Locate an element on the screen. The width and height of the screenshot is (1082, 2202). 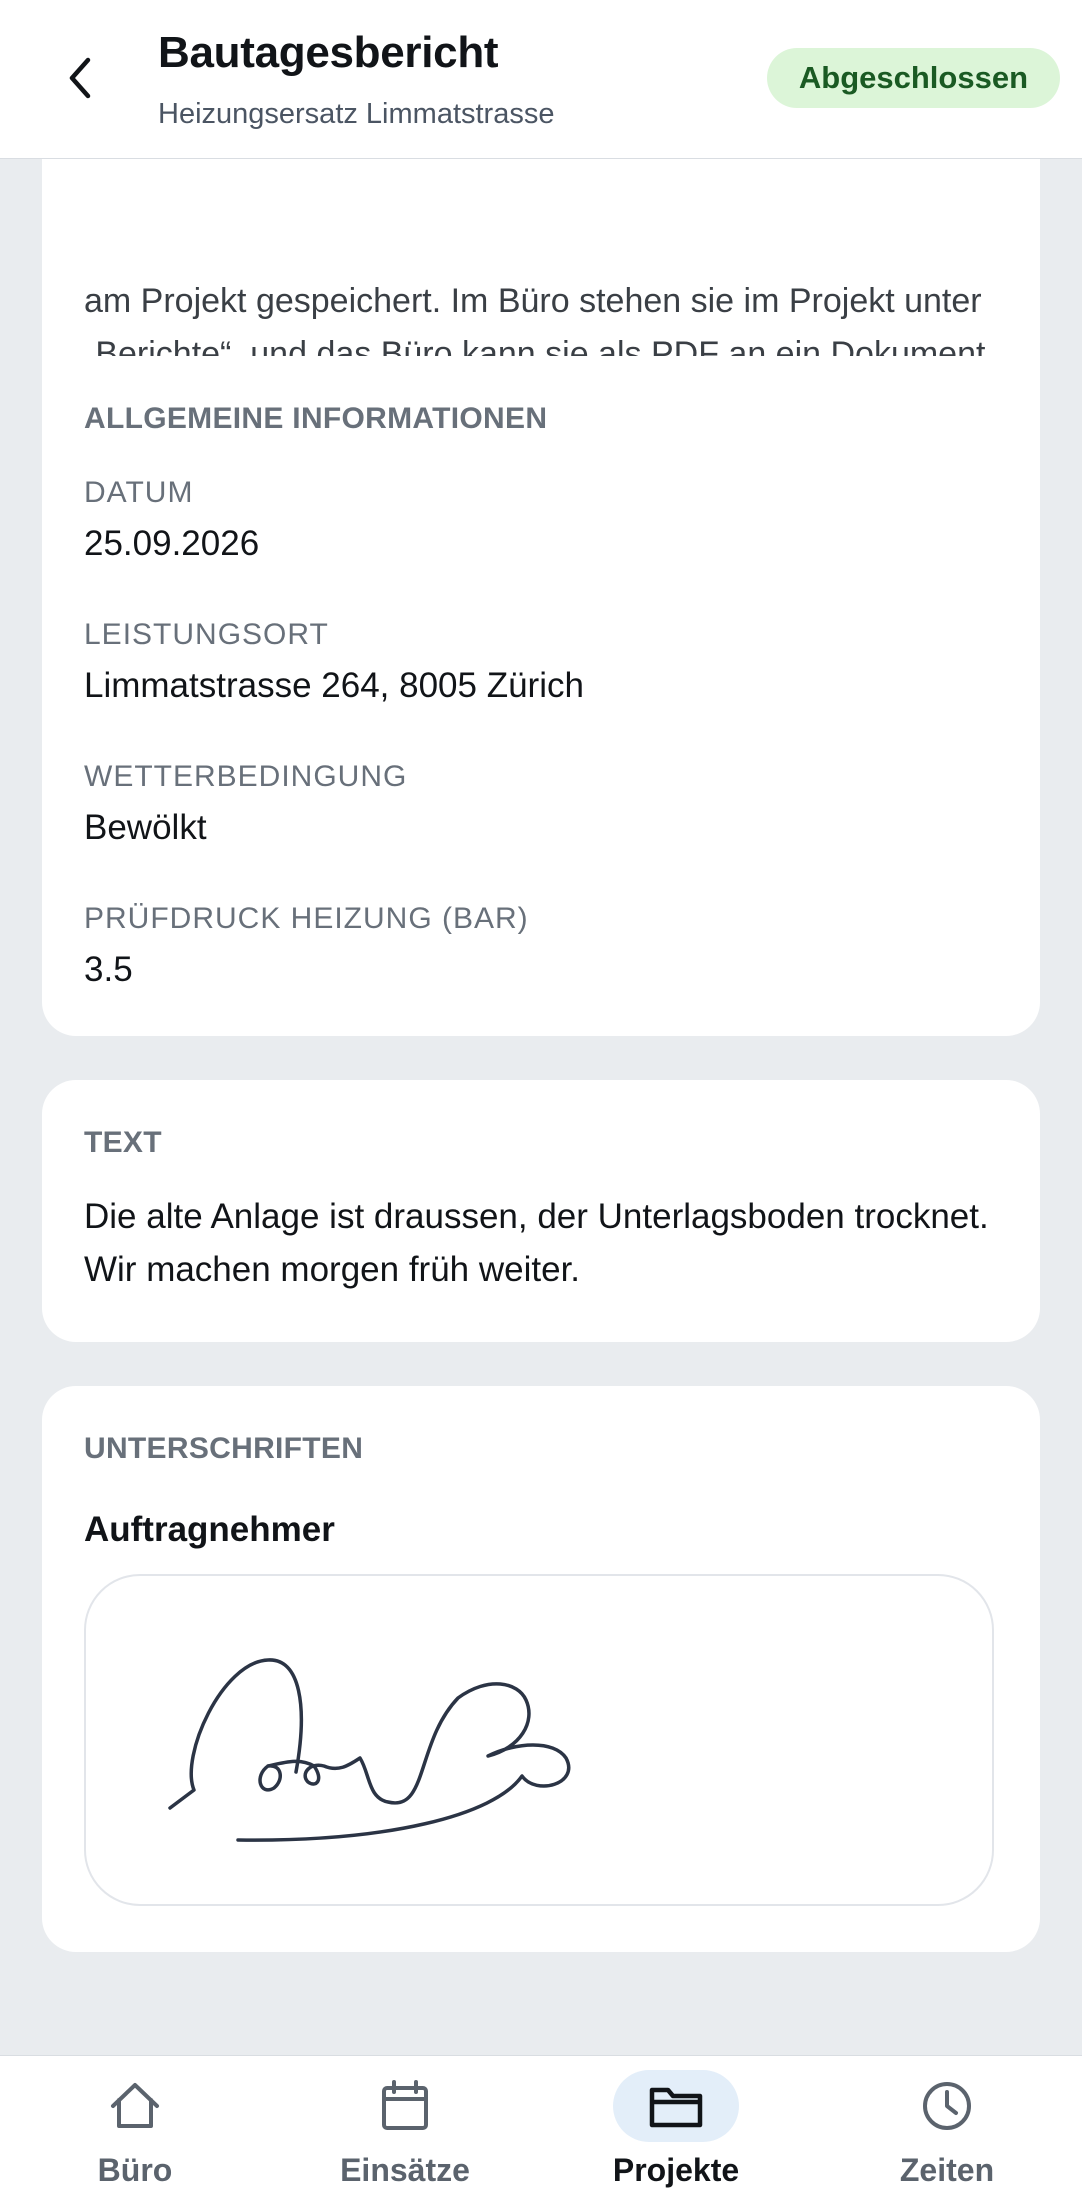
bottom-tab-bar: Büro Einsätze Projekte Zeiten is located at coordinates (541, 2128).